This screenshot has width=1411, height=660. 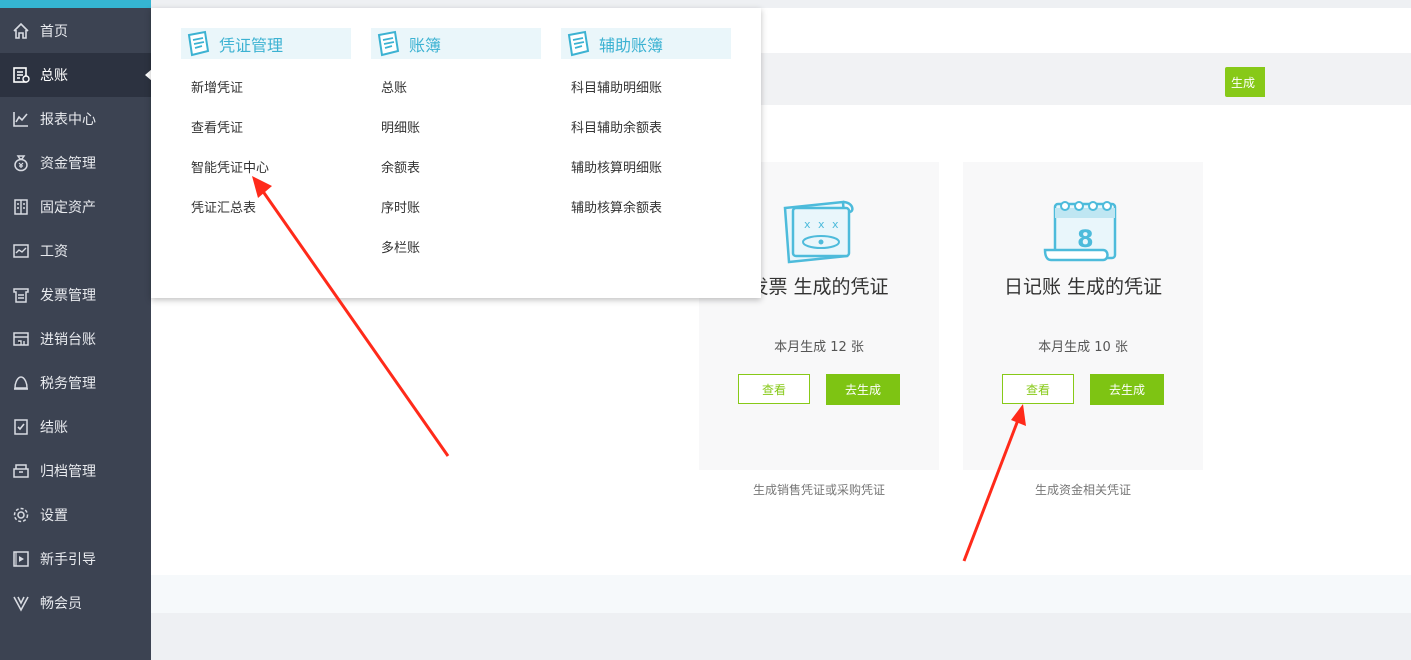 I want to click on sidebar-item-label: 设置, so click(x=54, y=516).